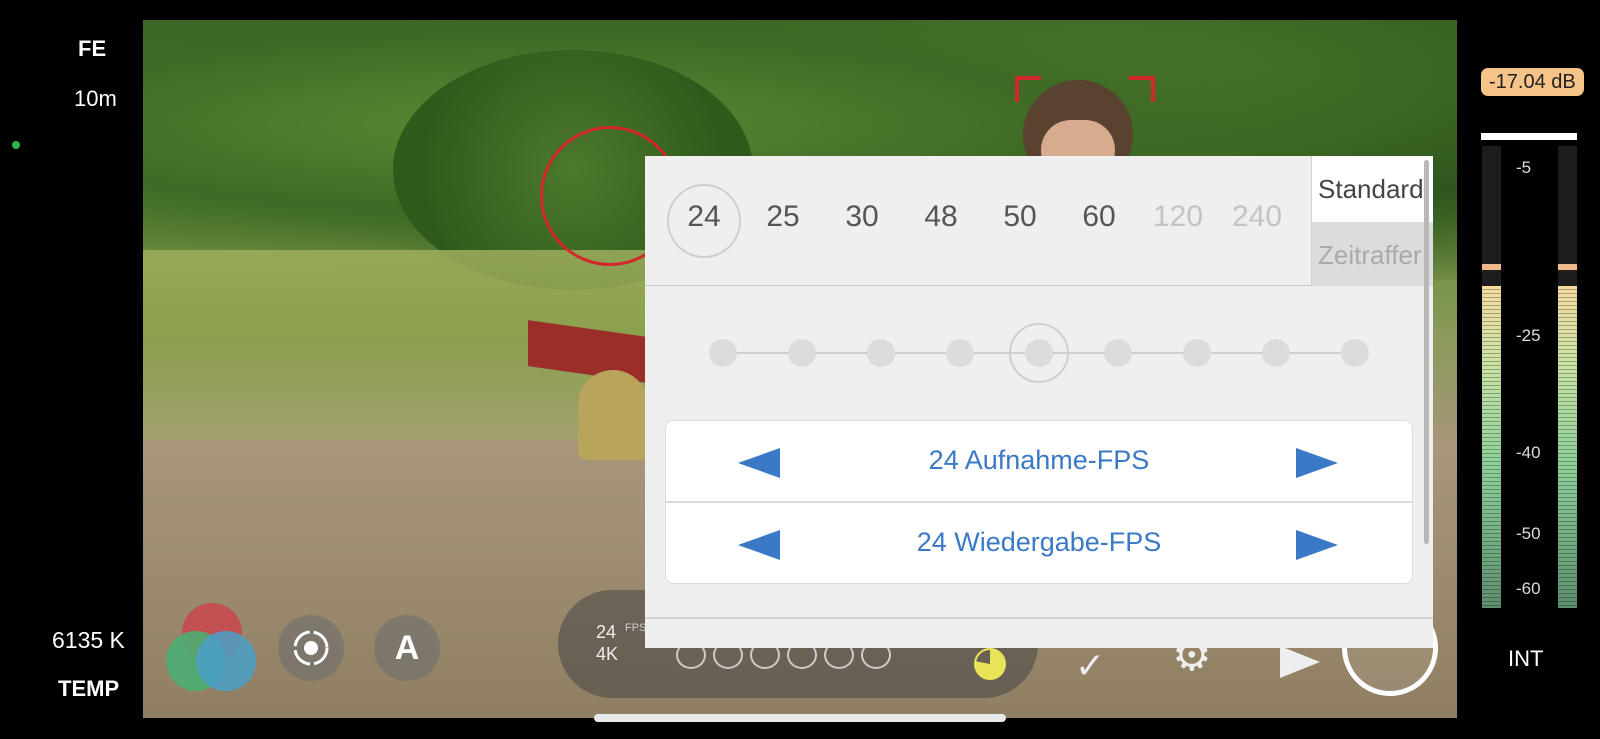  Describe the element at coordinates (1529, 136) in the screenshot. I see `meter-clip-bar` at that location.